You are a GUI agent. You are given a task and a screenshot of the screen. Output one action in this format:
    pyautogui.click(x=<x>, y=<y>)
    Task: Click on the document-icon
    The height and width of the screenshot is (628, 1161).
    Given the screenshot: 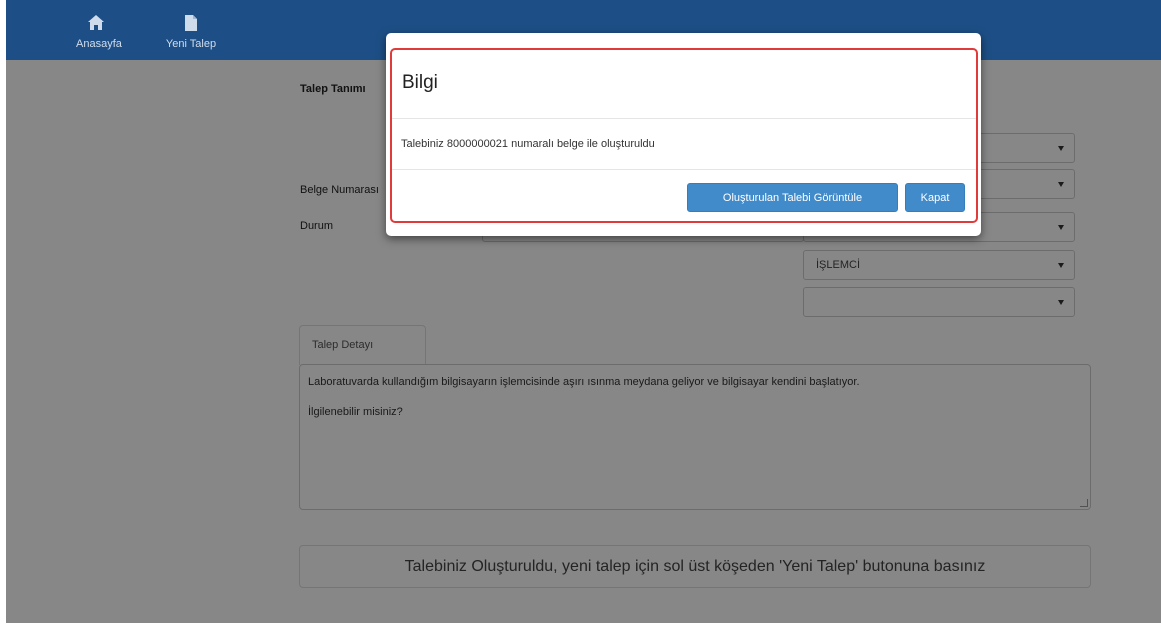 What is the action you would take?
    pyautogui.click(x=191, y=23)
    